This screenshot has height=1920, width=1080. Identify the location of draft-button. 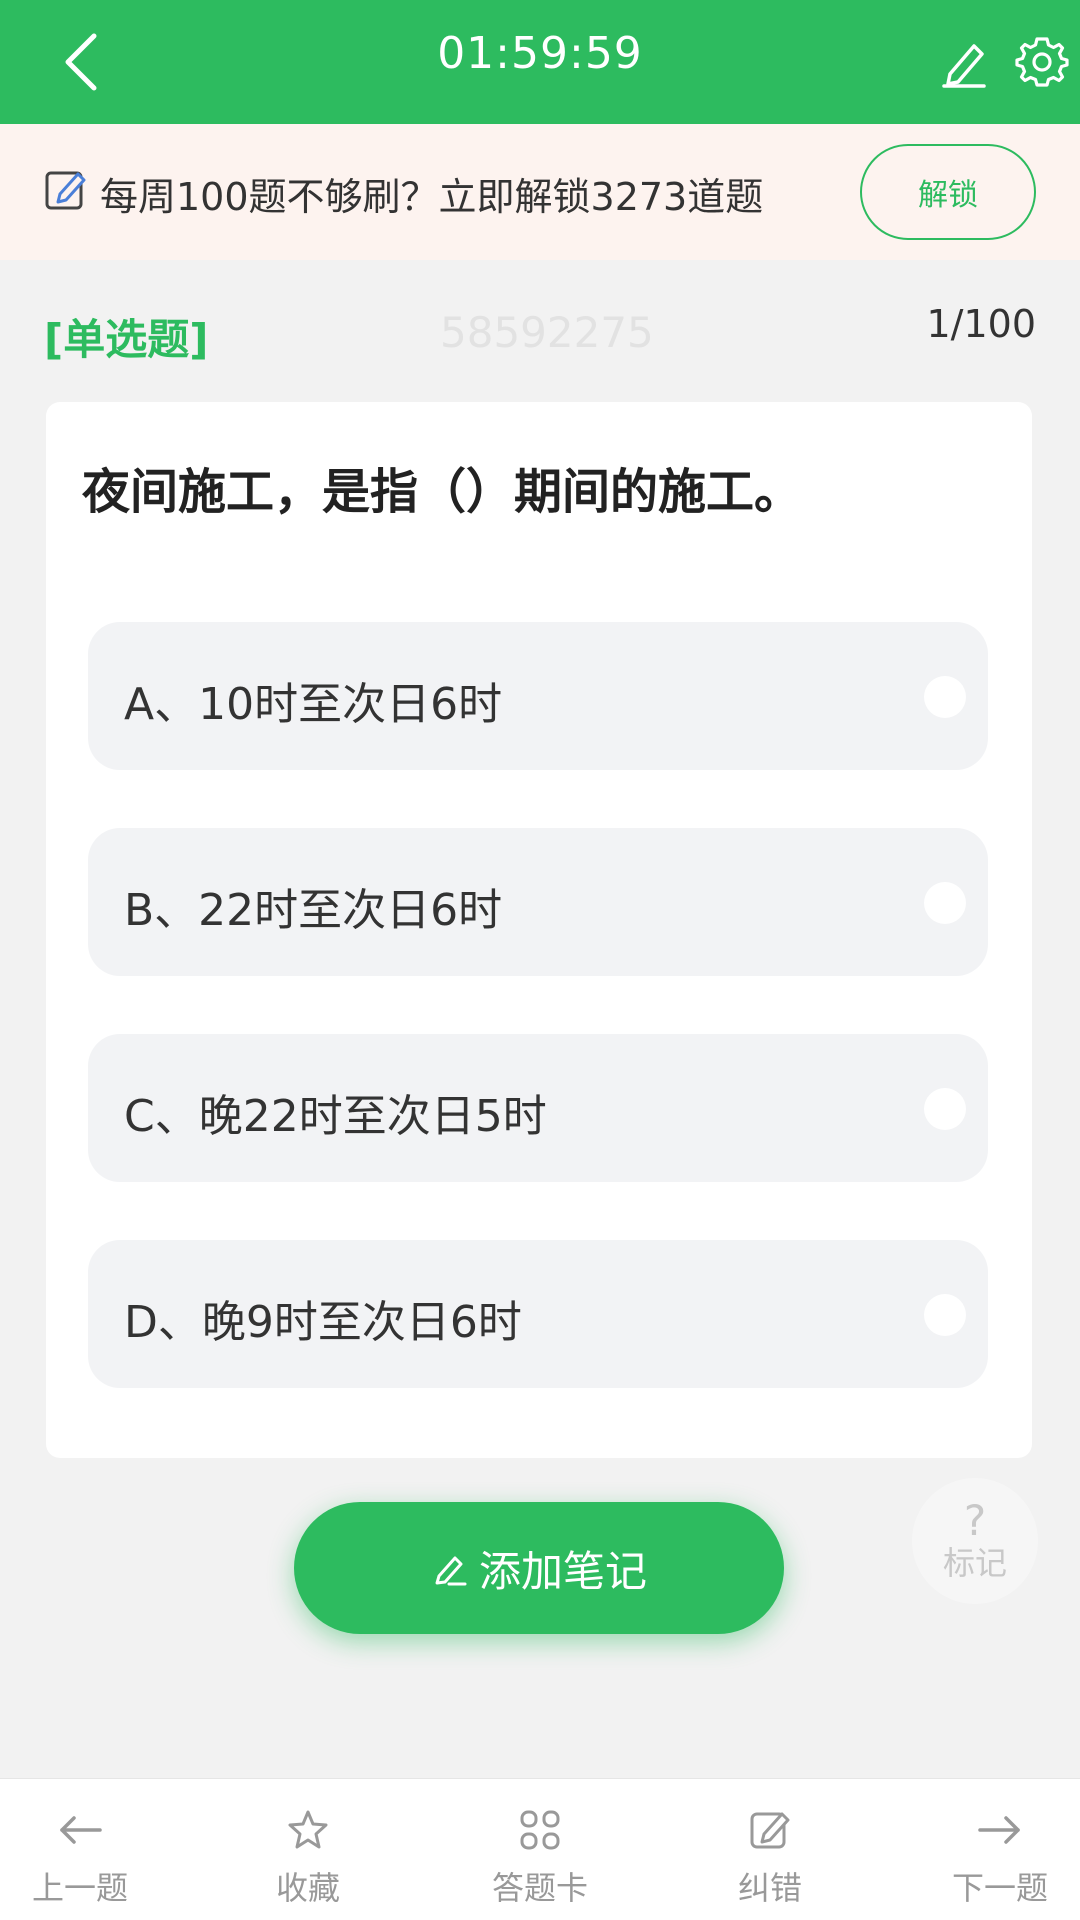
(964, 62).